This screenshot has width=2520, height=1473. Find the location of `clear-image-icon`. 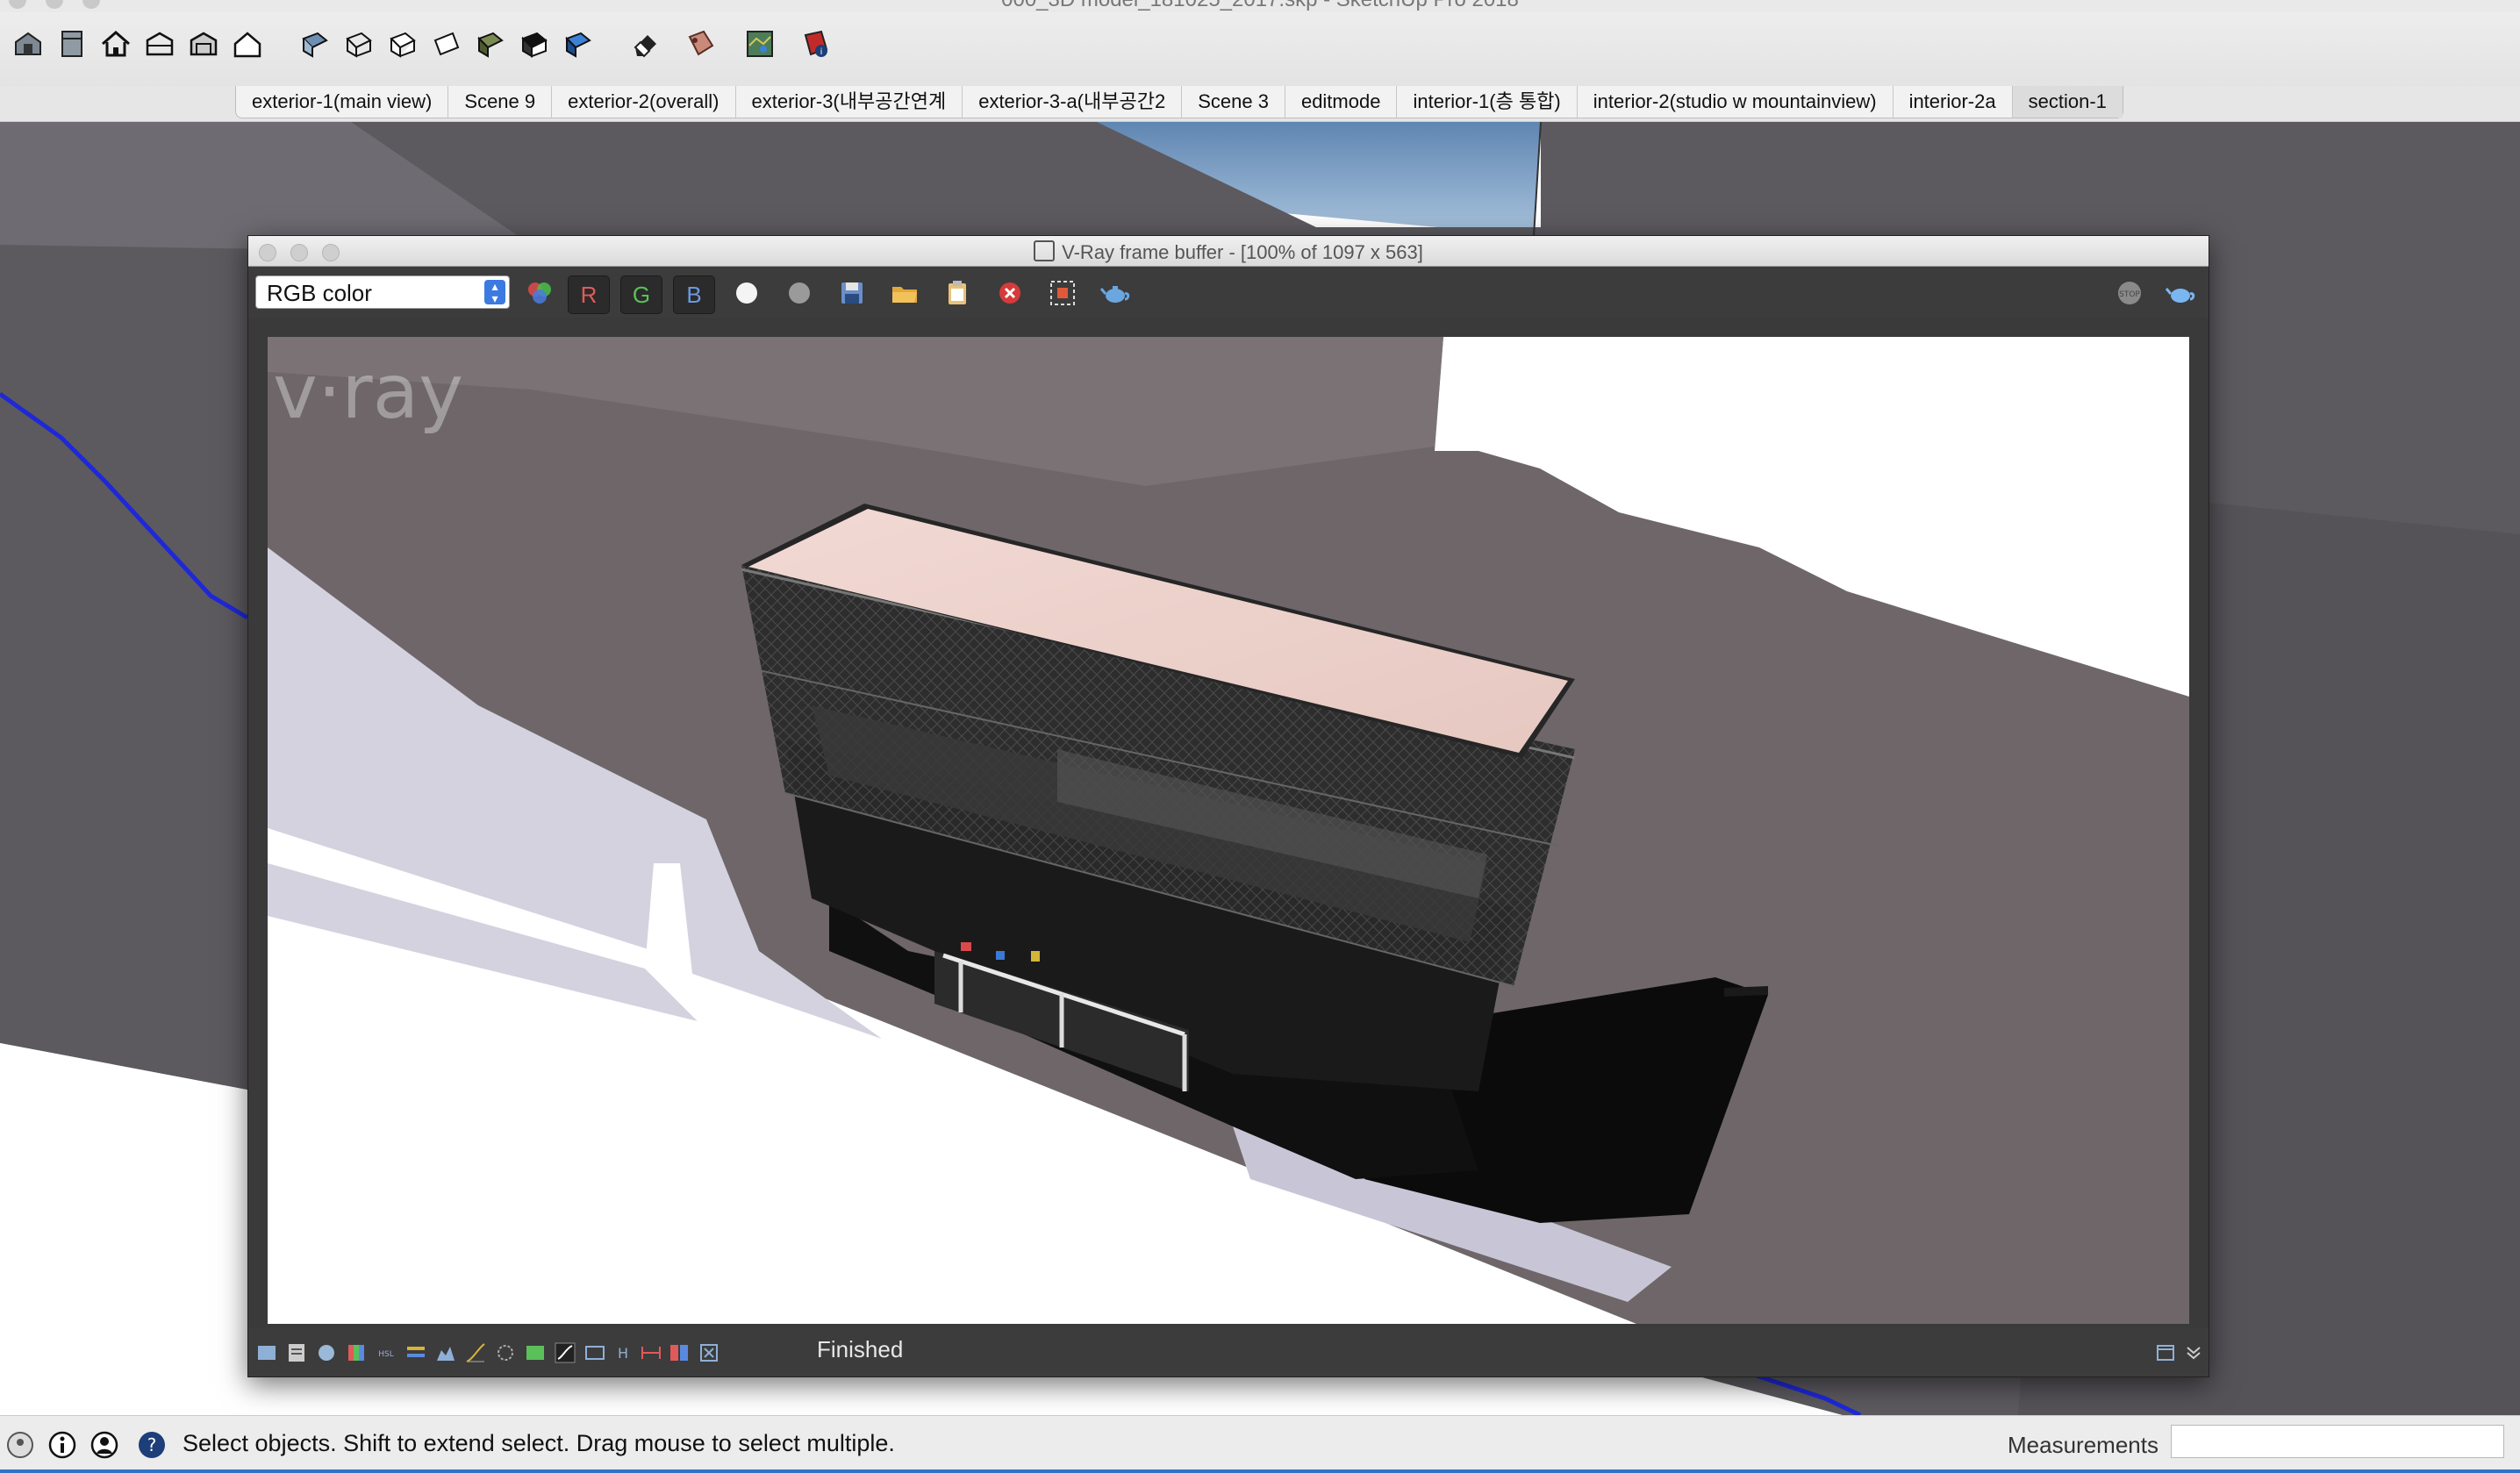

clear-image-icon is located at coordinates (1010, 293).